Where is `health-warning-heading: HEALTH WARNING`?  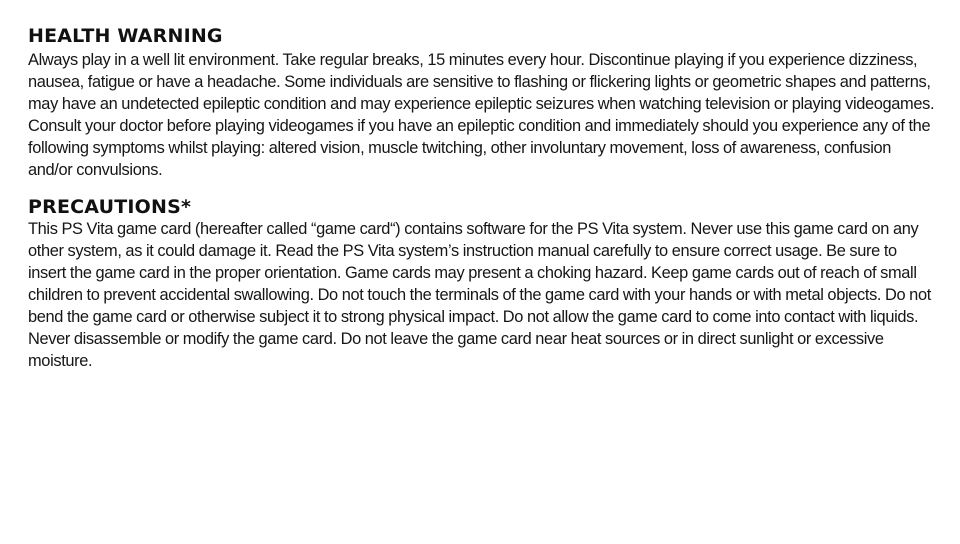
health-warning-heading: HEALTH WARNING is located at coordinates (125, 36).